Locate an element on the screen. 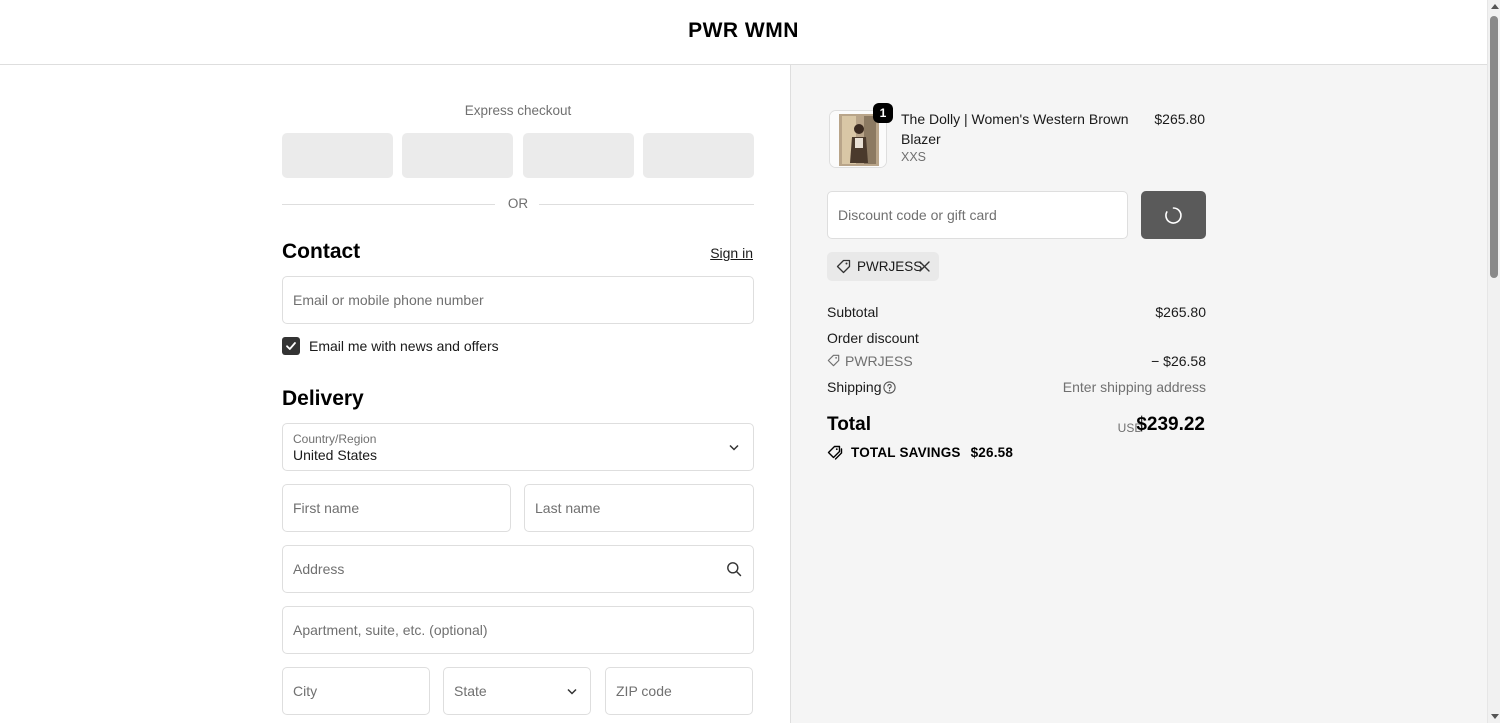  email-field: Email or mobile phone number is located at coordinates (518, 300).